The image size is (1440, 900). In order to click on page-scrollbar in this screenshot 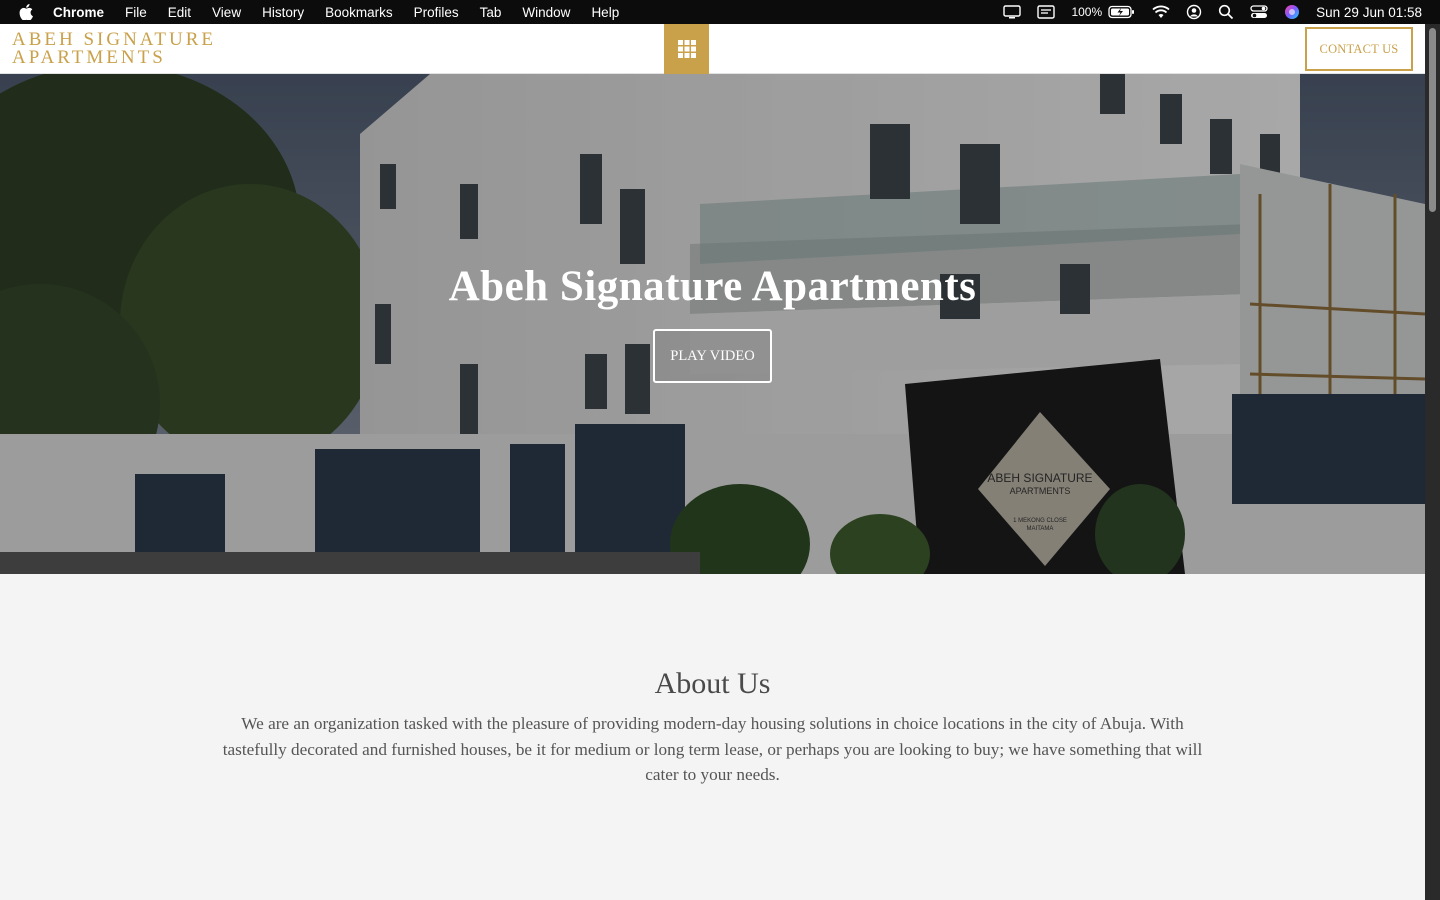, I will do `click(1432, 462)`.